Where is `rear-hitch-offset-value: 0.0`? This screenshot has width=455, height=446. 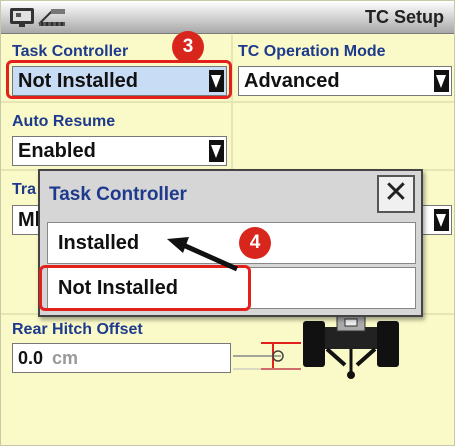 rear-hitch-offset-value: 0.0 is located at coordinates (31, 358).